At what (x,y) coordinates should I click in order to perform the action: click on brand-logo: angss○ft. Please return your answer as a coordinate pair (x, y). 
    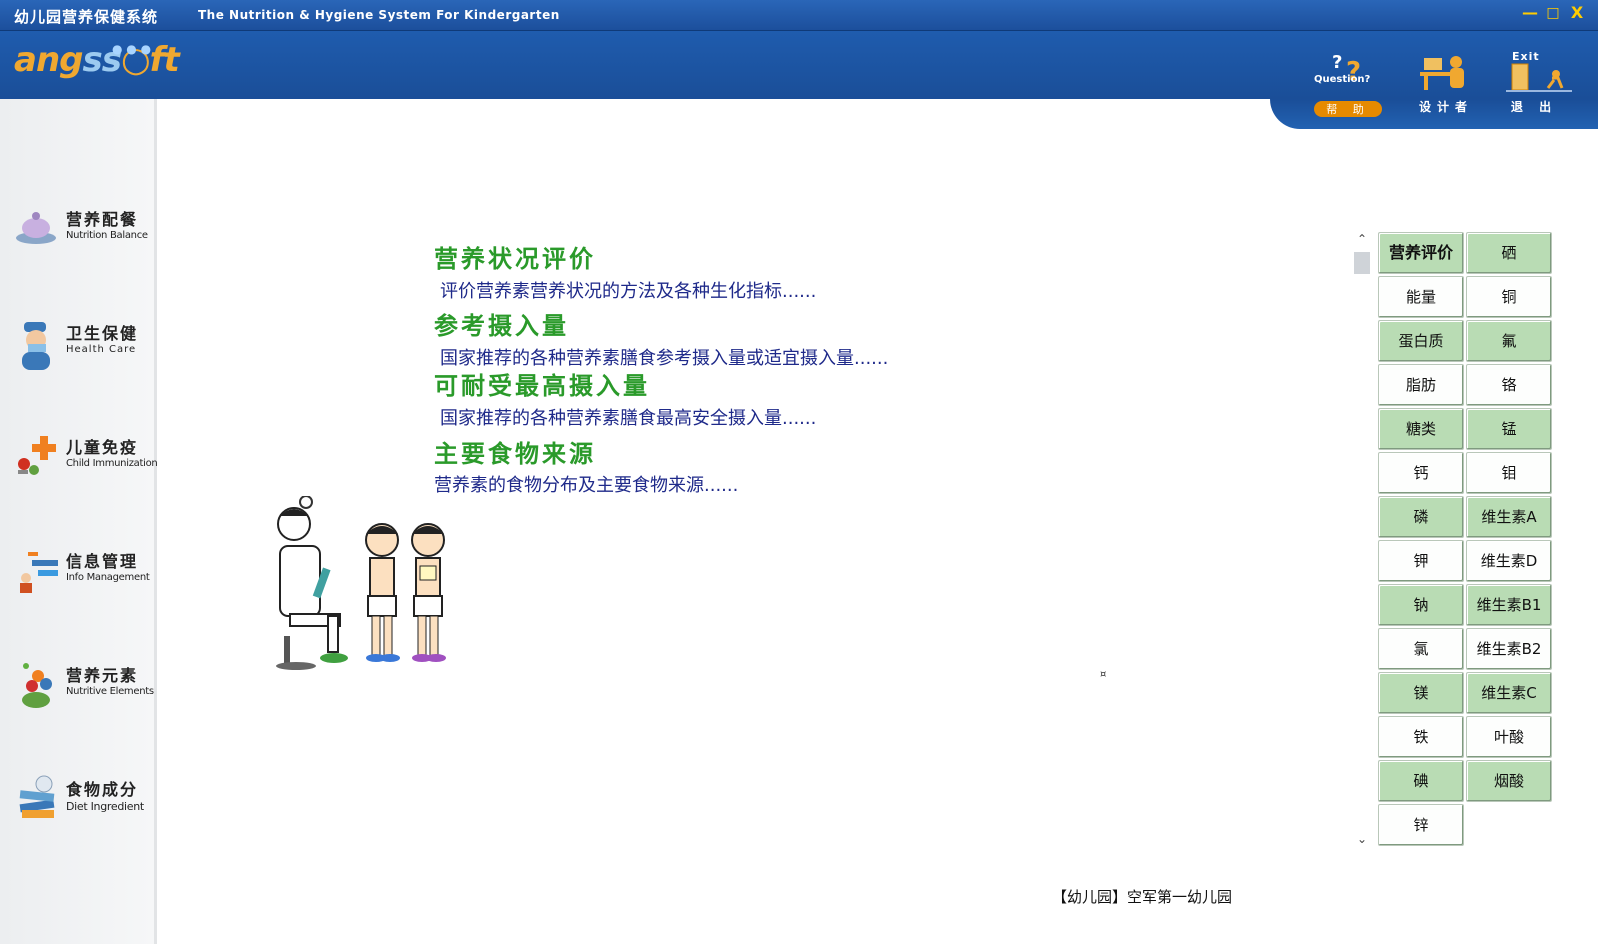
    Looking at the image, I should click on (97, 60).